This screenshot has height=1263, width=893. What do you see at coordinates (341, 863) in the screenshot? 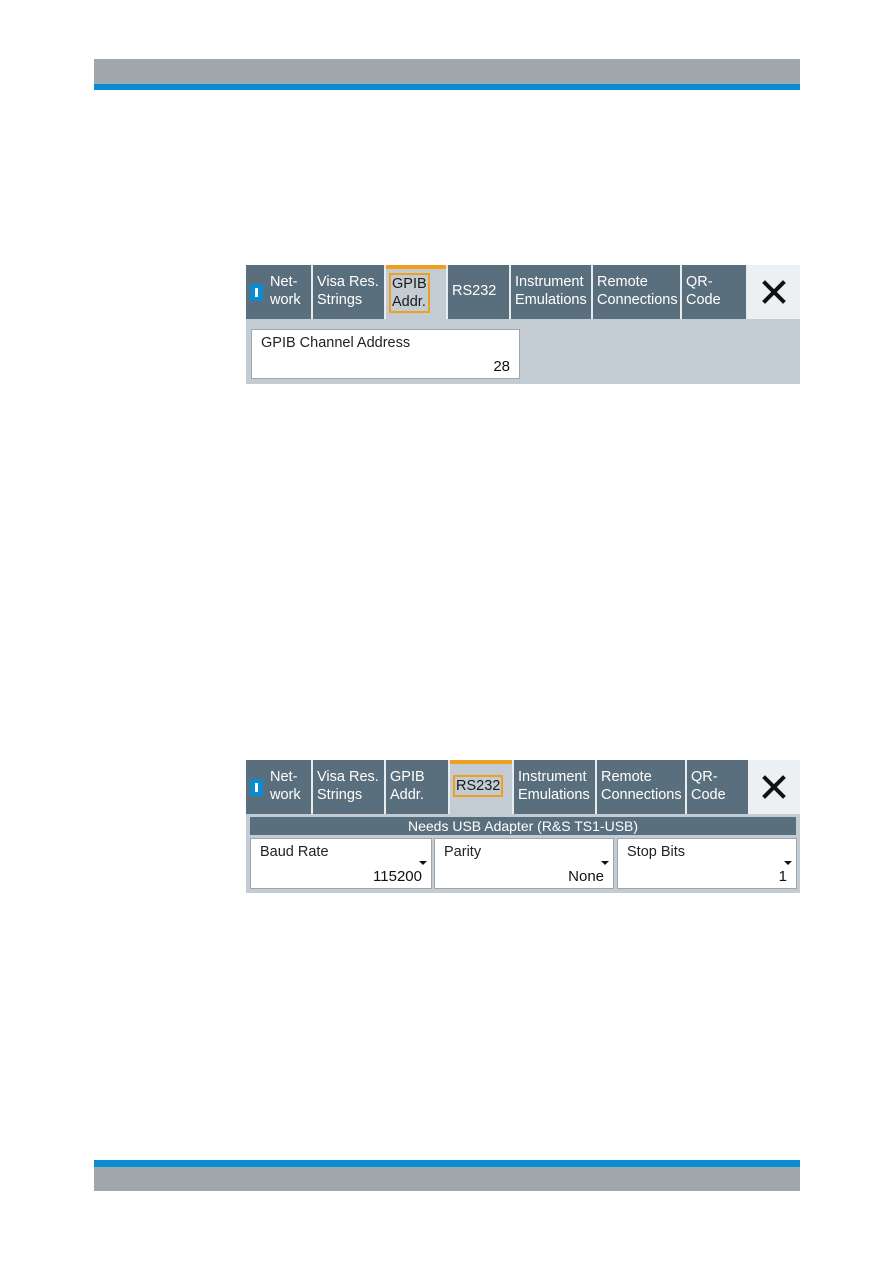
I see `baud-rate-dropdown: Baud Rate 115200` at bounding box center [341, 863].